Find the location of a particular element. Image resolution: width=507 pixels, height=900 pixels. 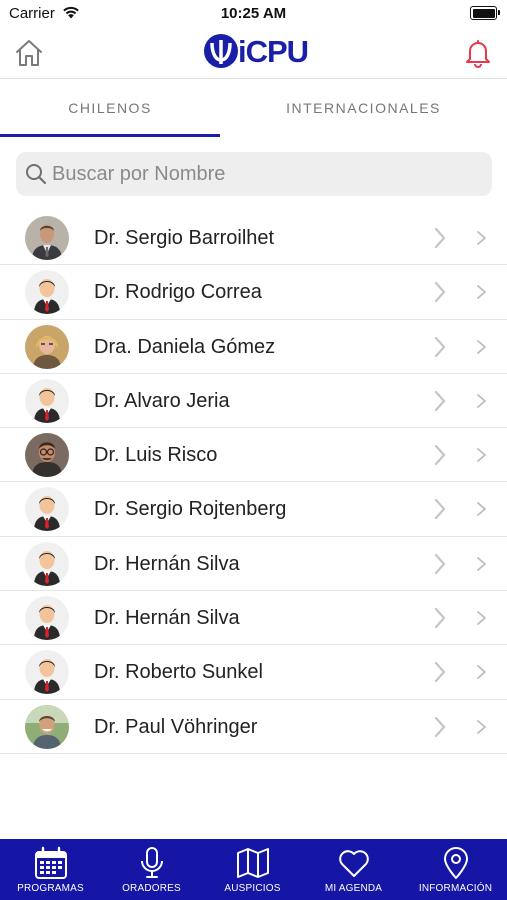

speaker-row: Dr. Sergio Barroilhet is located at coordinates (253, 238).